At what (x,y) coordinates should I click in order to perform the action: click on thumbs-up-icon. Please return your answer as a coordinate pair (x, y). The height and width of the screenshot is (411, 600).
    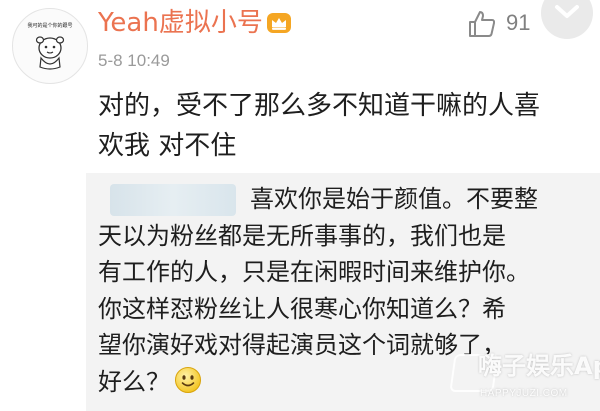
    Looking at the image, I should click on (482, 24).